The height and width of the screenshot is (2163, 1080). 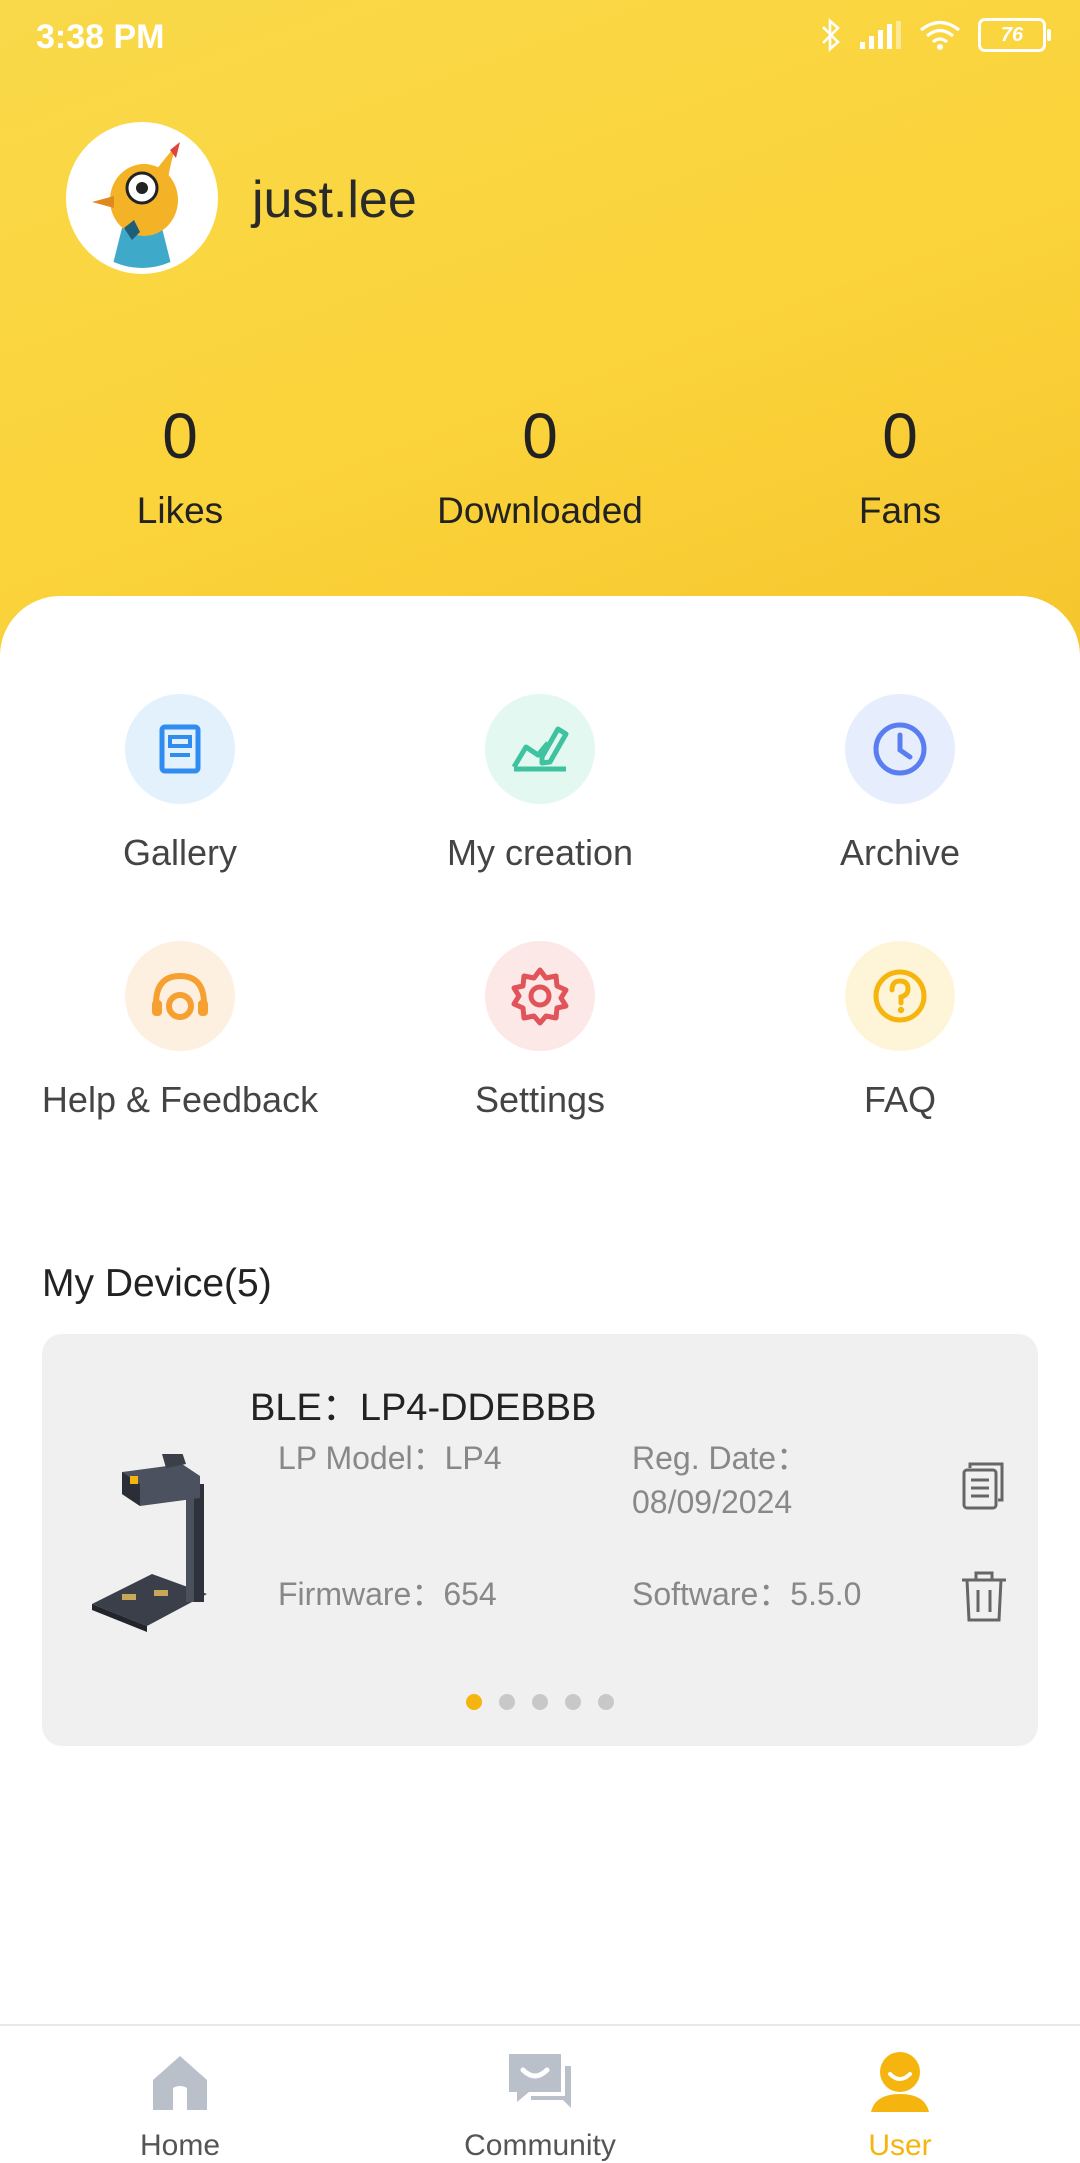 I want to click on status-time: 3:38 PM, so click(x=100, y=37).